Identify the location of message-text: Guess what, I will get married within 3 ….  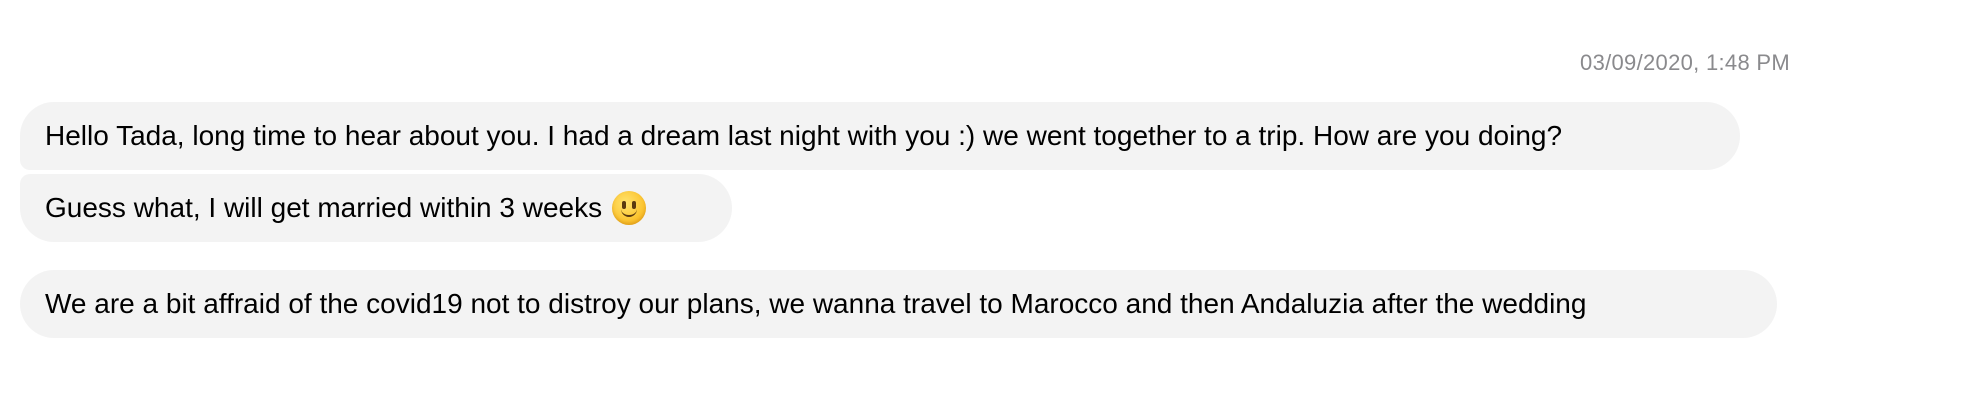
(324, 207).